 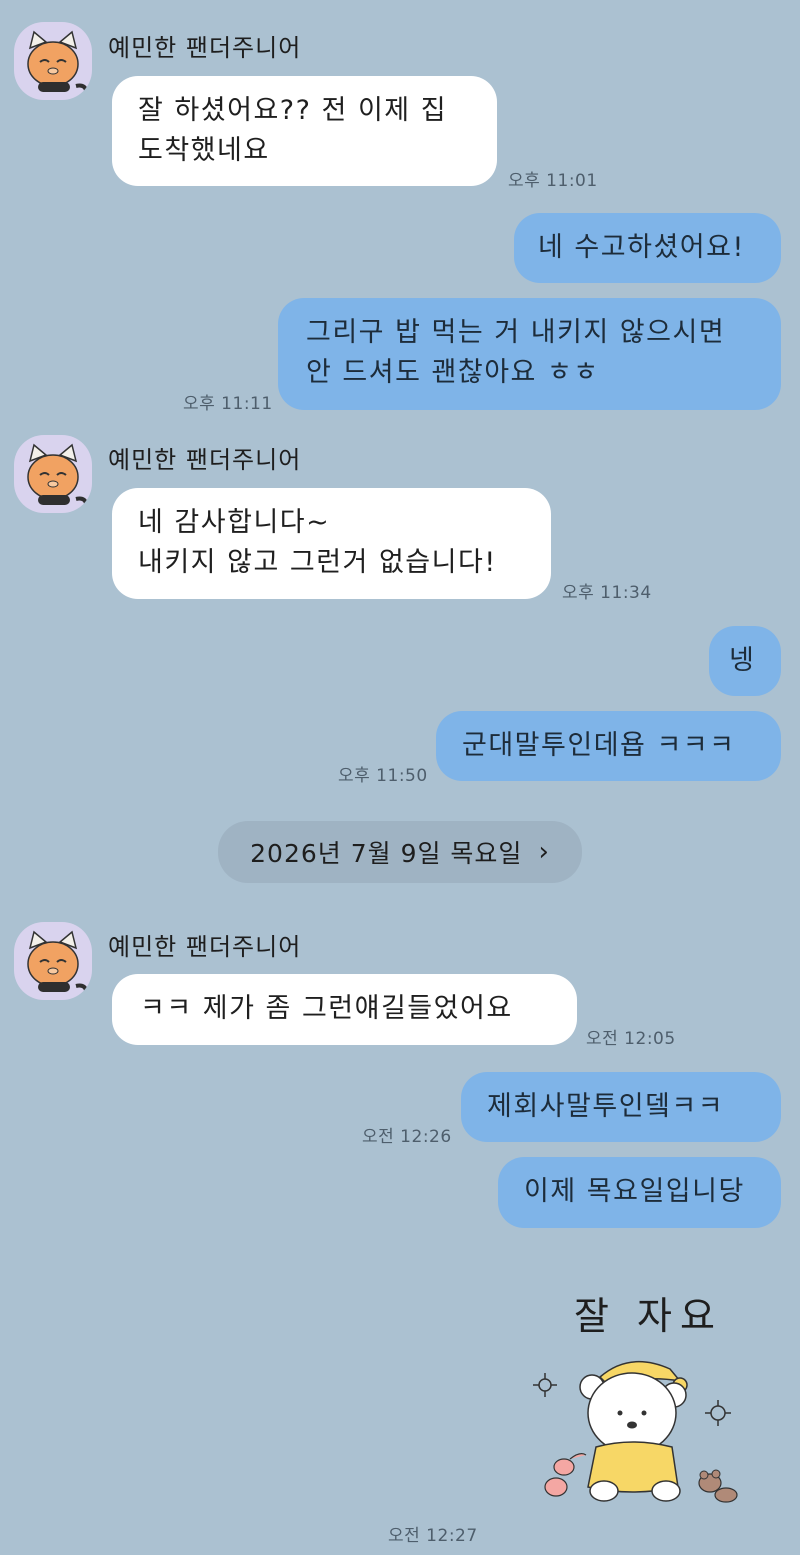 I want to click on message-bubble-outgoing: 군대말투인데욥 ㅋㅋㅋ, so click(x=608, y=746).